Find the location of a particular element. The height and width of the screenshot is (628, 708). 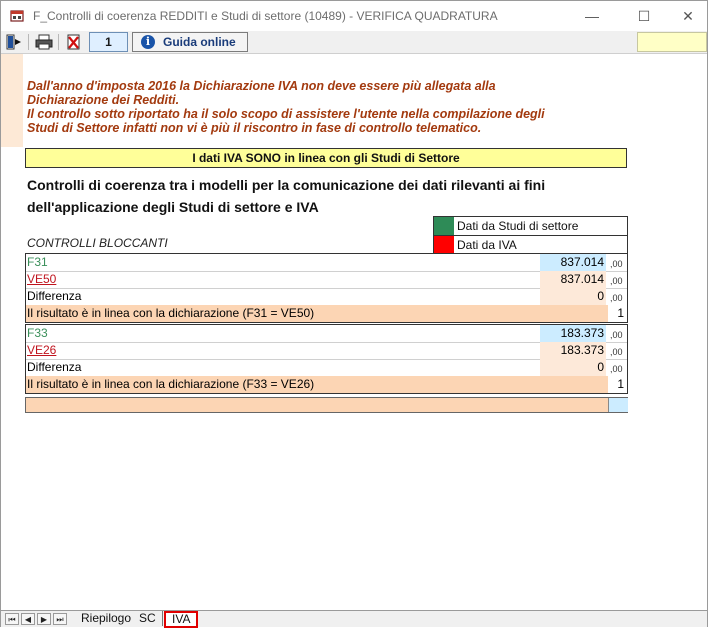

legend-label: Dati da IVA is located at coordinates (487, 245).